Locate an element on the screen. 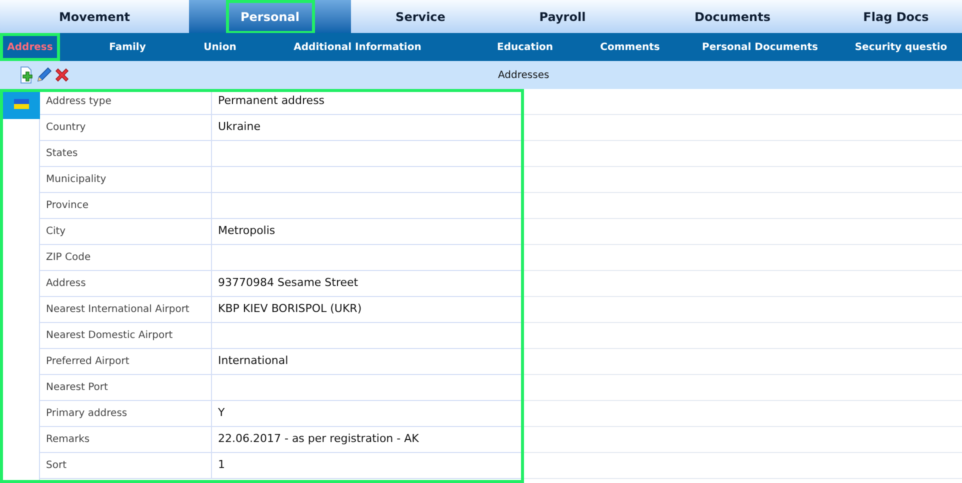 The width and height of the screenshot is (962, 483). pencil-icon is located at coordinates (44, 75).